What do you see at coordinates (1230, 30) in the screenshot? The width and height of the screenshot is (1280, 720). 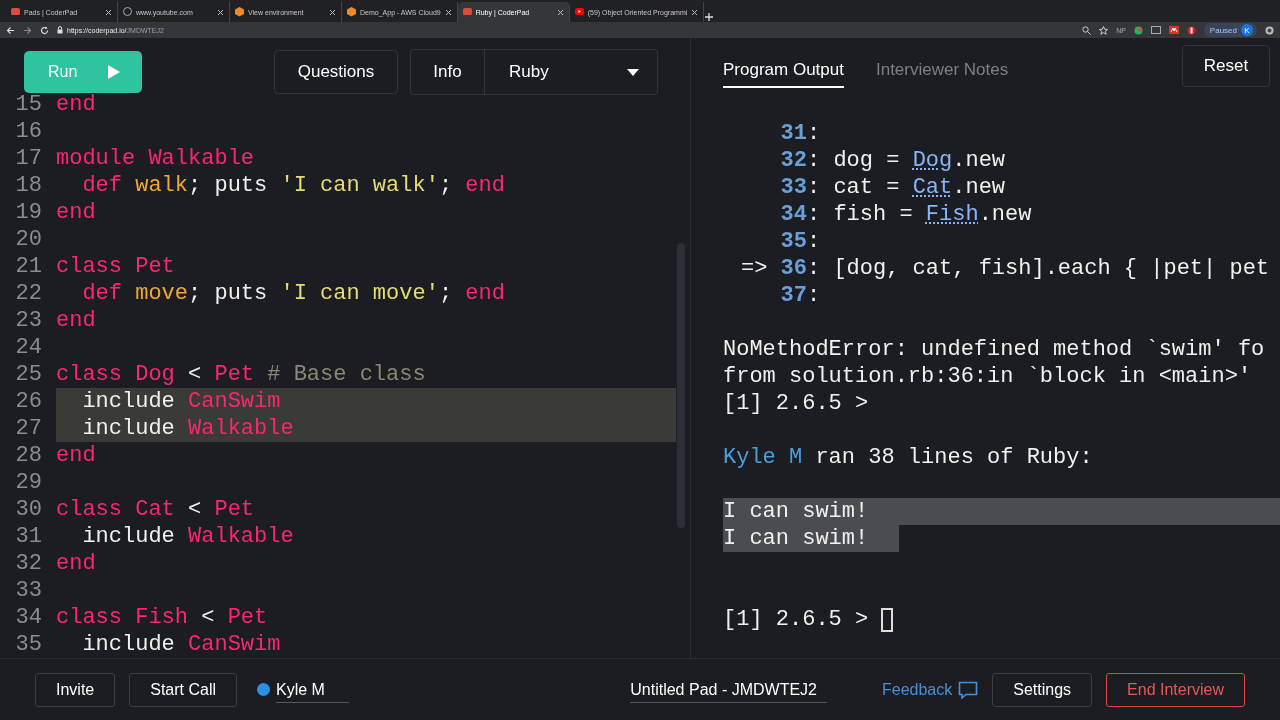 I see `profile-button: Paused K` at bounding box center [1230, 30].